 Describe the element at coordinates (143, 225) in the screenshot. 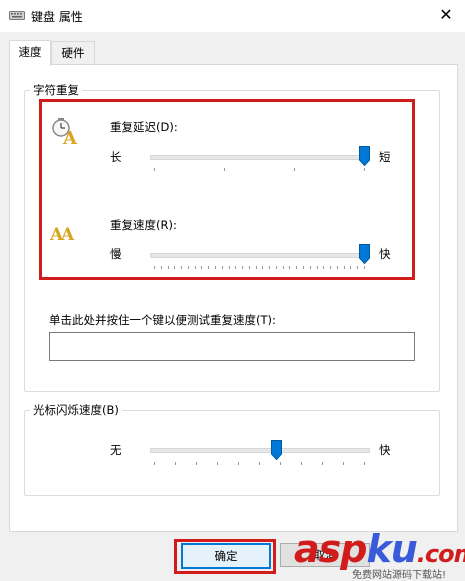

I see `repeat-rate-label: 重复速度(R):` at that location.